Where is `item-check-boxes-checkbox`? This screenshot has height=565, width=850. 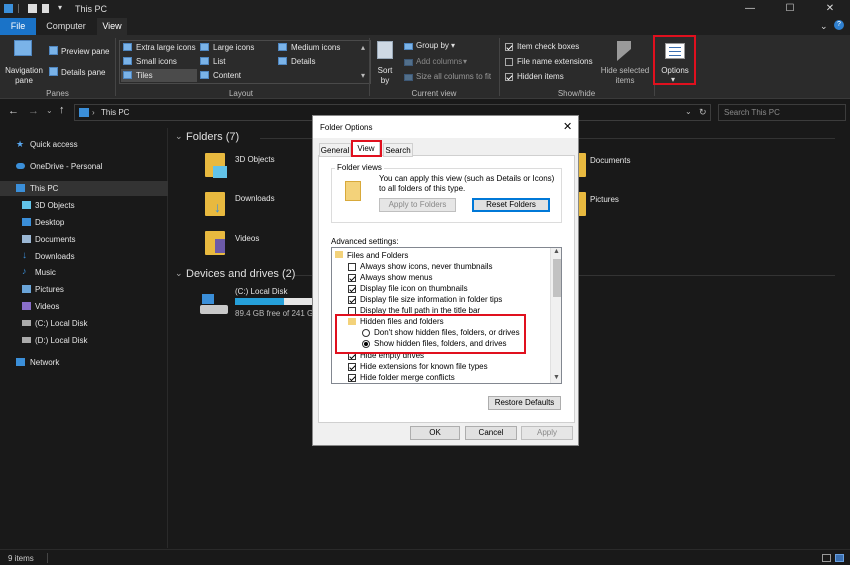 item-check-boxes-checkbox is located at coordinates (509, 47).